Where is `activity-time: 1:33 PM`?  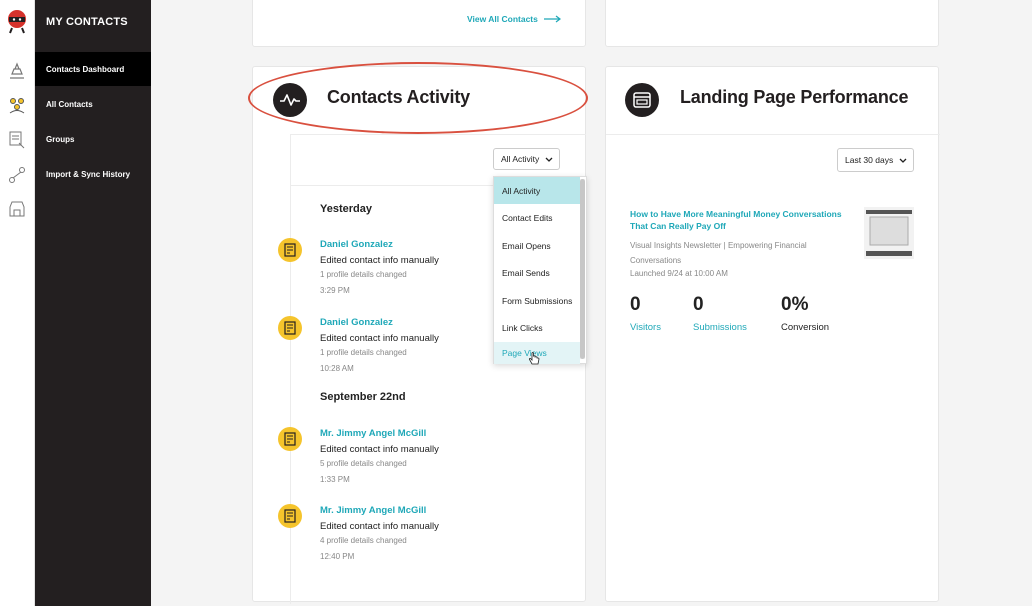
activity-time: 1:33 PM is located at coordinates (335, 479).